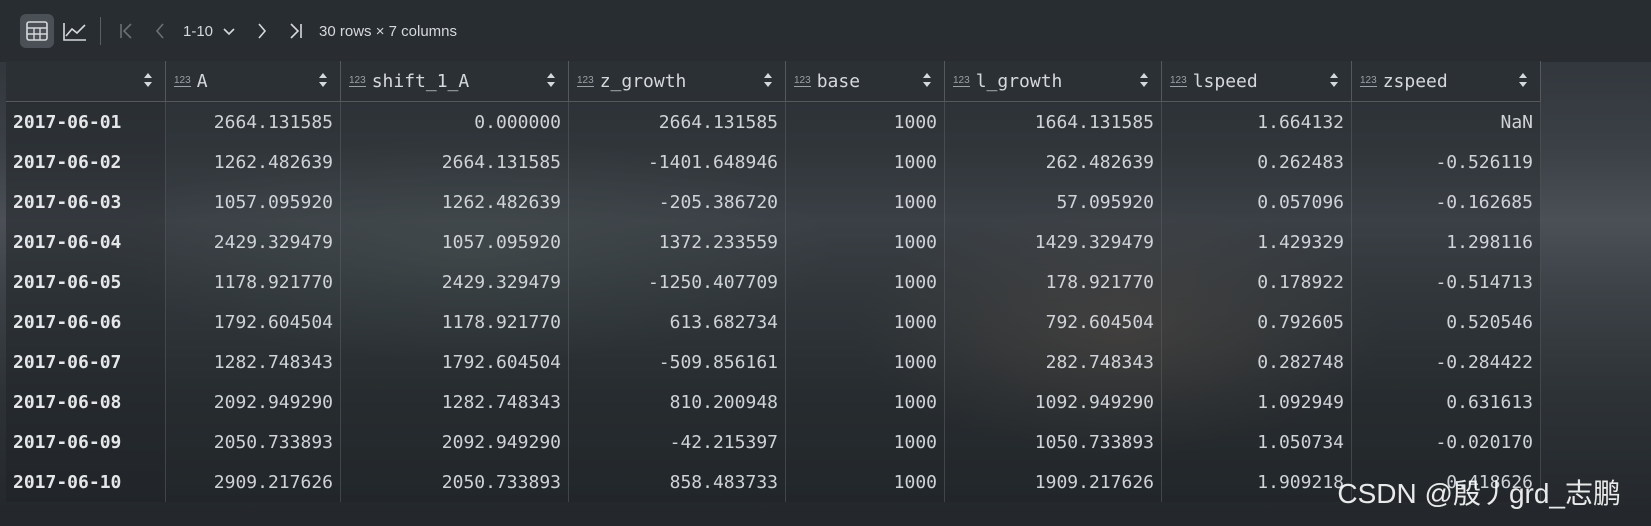 Image resolution: width=1651 pixels, height=526 pixels. What do you see at coordinates (454, 121) in the screenshot?
I see `table-cell: 0.000000` at bounding box center [454, 121].